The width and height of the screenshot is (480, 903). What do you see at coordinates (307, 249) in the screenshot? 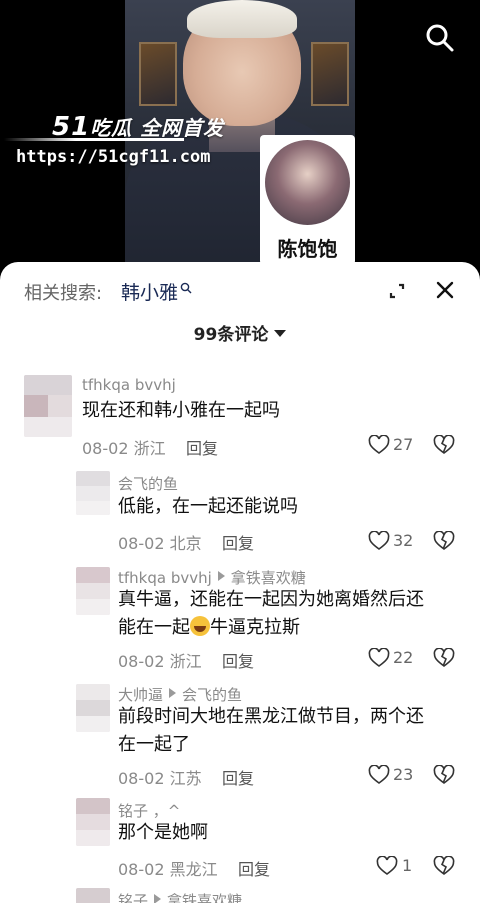
I see `pip-name: 陈饱饱` at bounding box center [307, 249].